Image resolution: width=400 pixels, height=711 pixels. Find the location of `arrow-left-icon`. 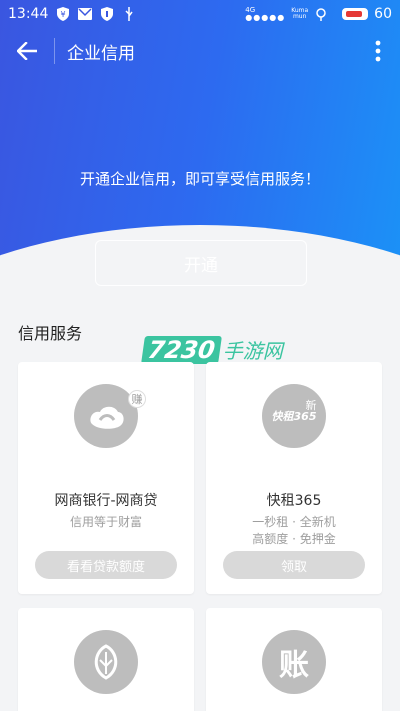

arrow-left-icon is located at coordinates (27, 51).